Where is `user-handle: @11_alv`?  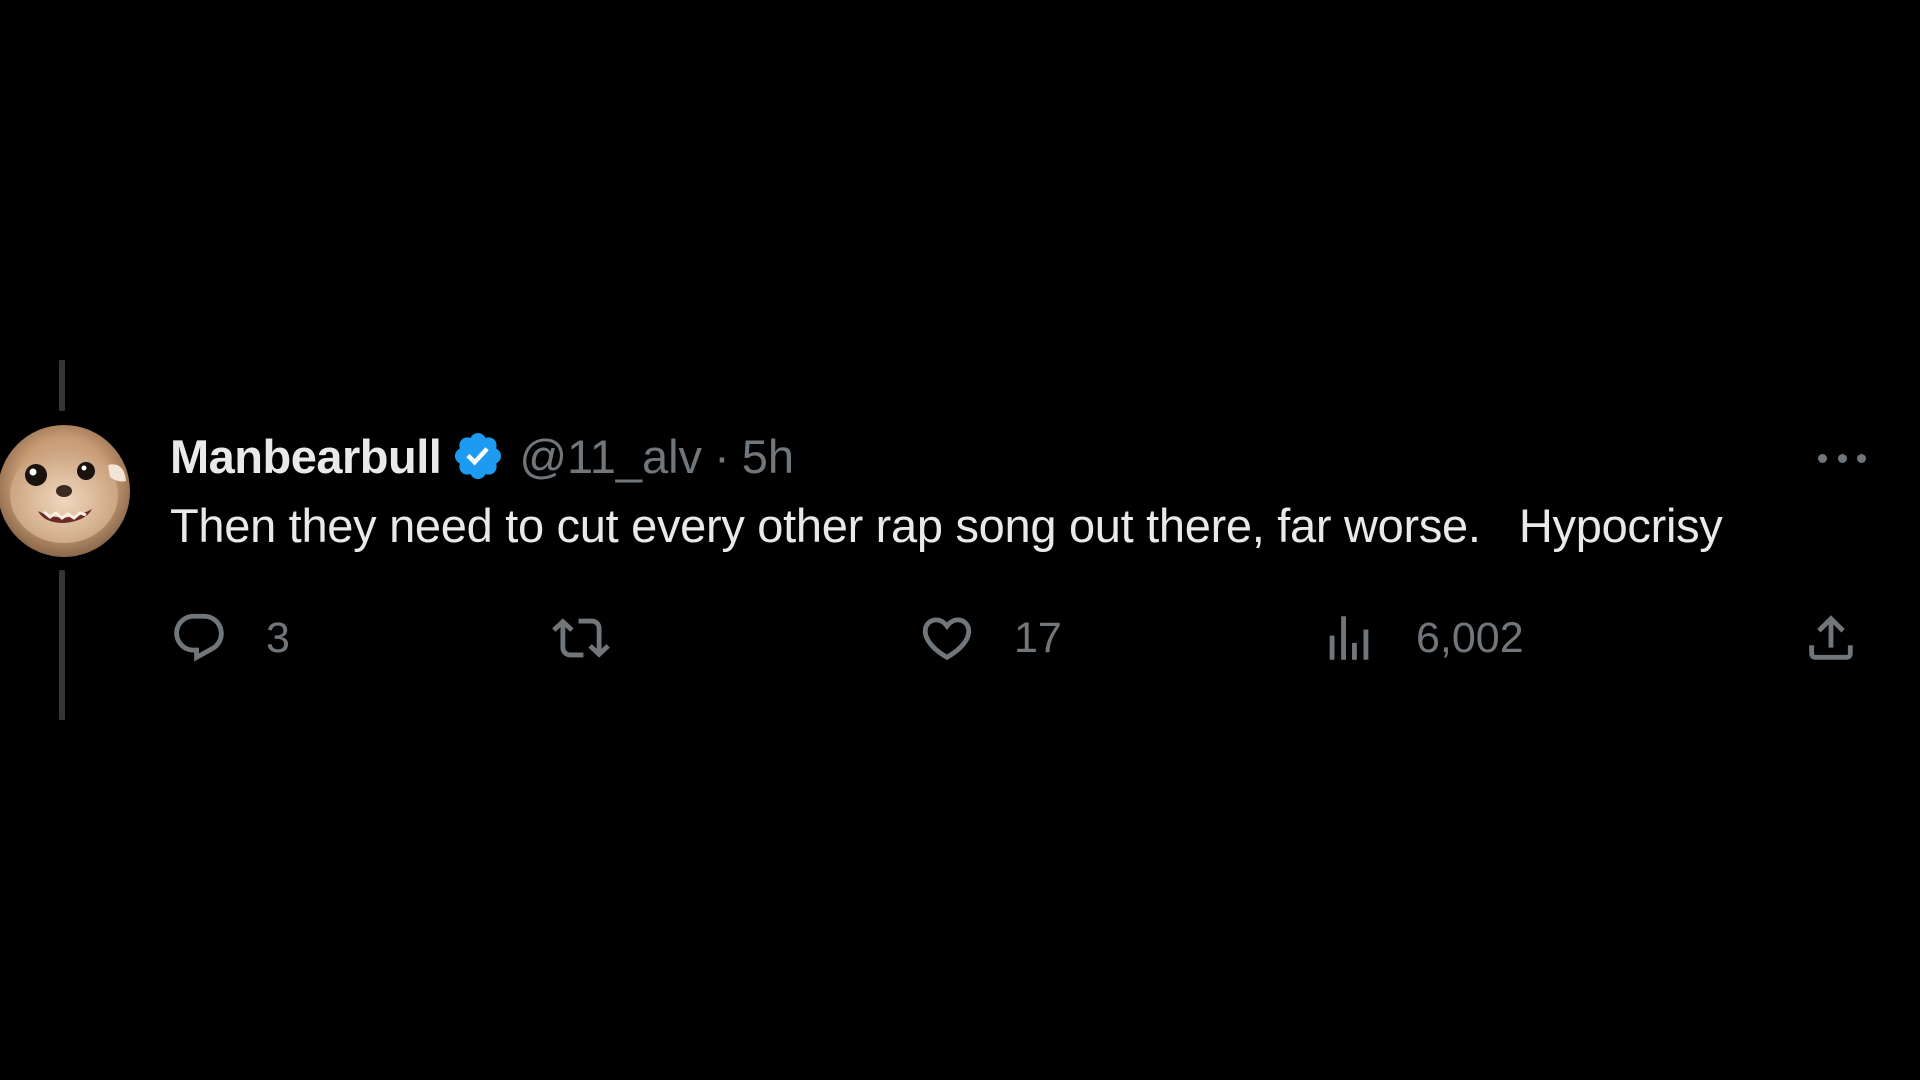
user-handle: @11_alv is located at coordinates (610, 456).